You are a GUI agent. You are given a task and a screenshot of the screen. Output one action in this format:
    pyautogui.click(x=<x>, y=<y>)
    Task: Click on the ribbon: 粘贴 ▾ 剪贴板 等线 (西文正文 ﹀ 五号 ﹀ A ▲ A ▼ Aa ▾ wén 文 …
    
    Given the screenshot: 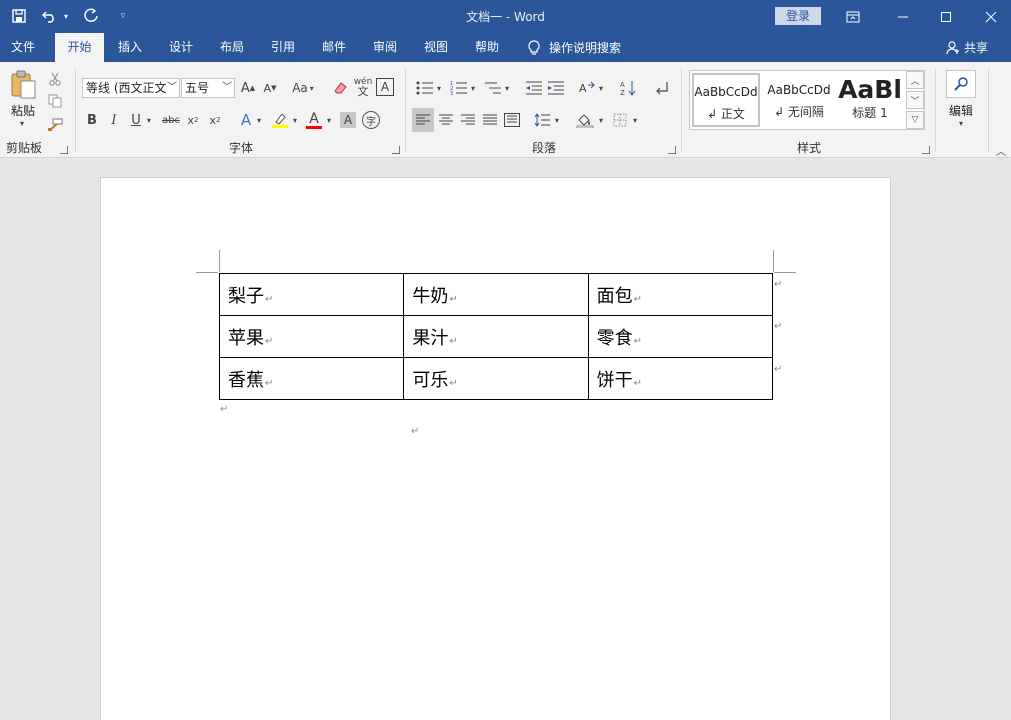 What is the action you would take?
    pyautogui.click(x=505, y=110)
    